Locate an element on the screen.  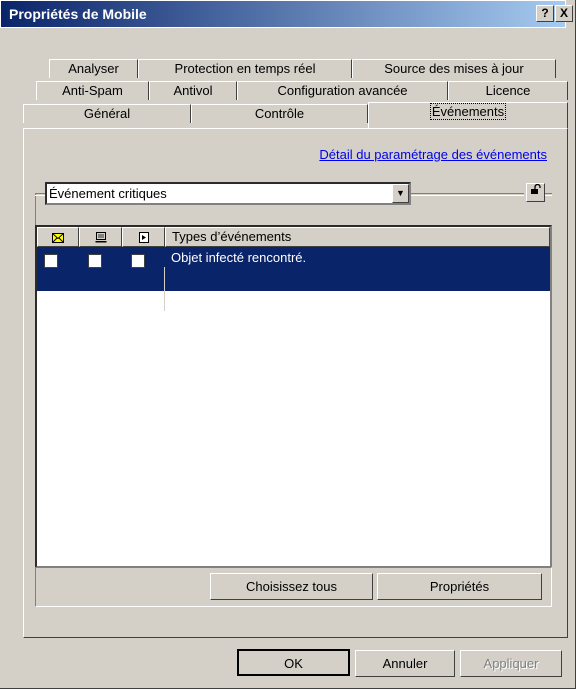
log-icon is located at coordinates (143, 238).